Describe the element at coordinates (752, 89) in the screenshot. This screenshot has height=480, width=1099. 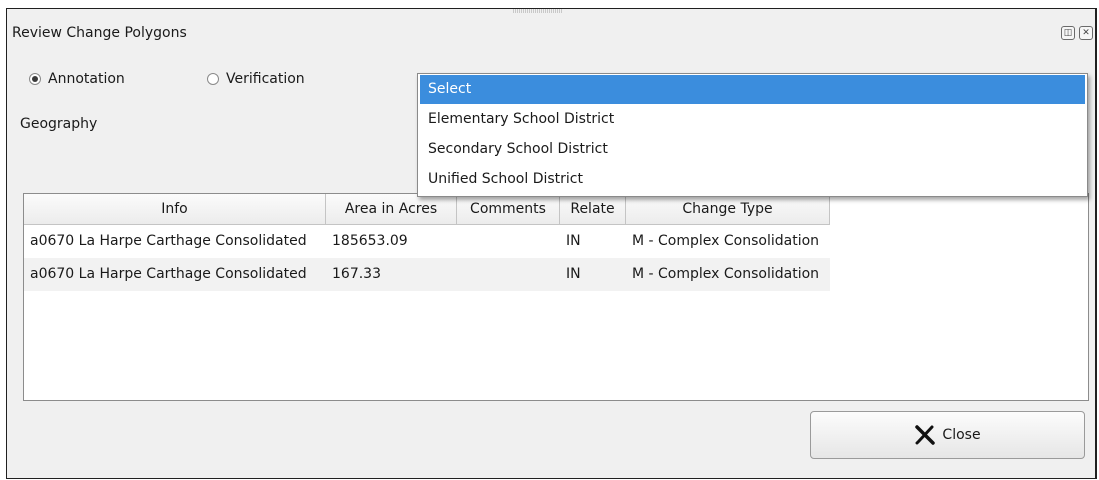
I see `geography-option-select: Select` at that location.